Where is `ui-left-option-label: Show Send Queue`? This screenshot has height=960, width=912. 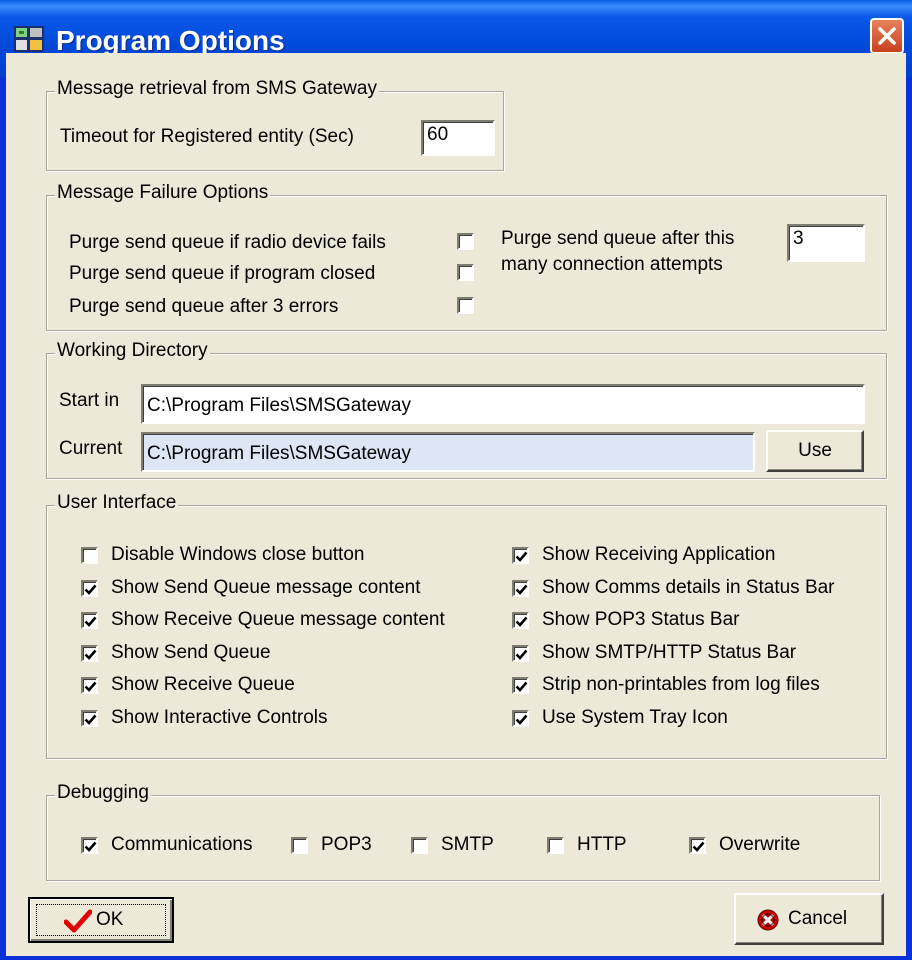 ui-left-option-label: Show Send Queue is located at coordinates (191, 652).